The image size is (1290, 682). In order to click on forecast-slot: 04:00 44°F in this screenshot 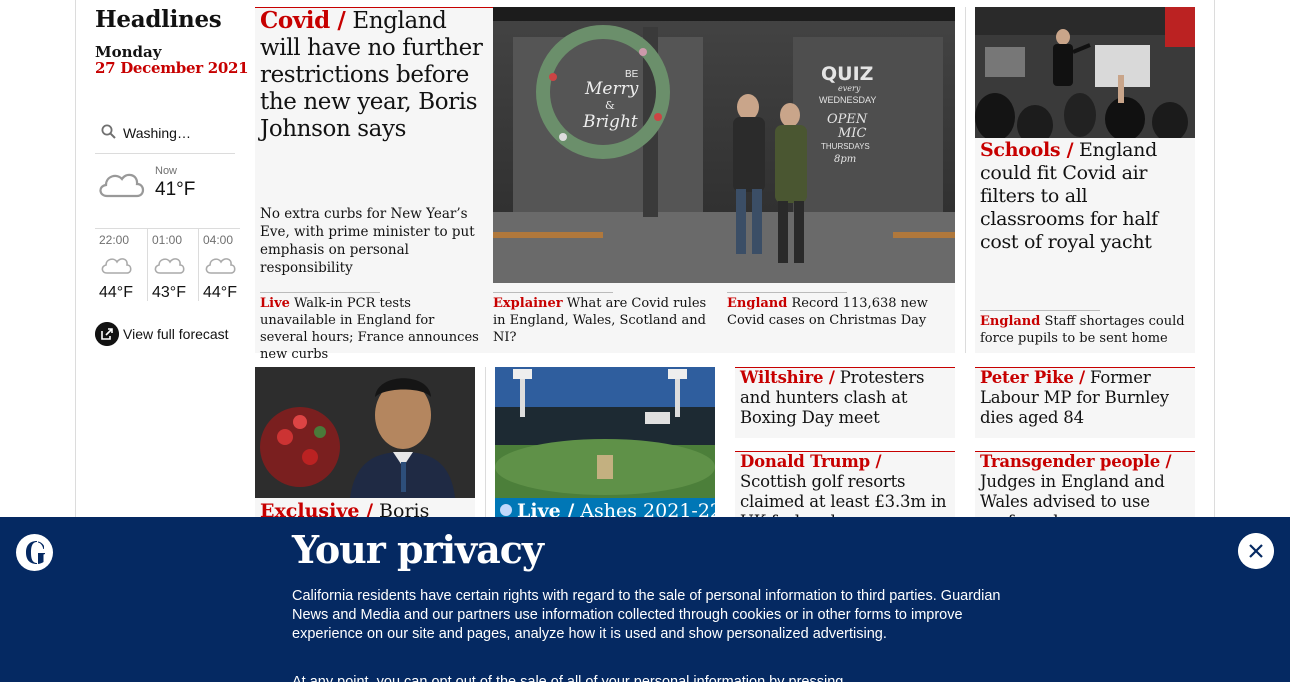, I will do `click(222, 265)`.